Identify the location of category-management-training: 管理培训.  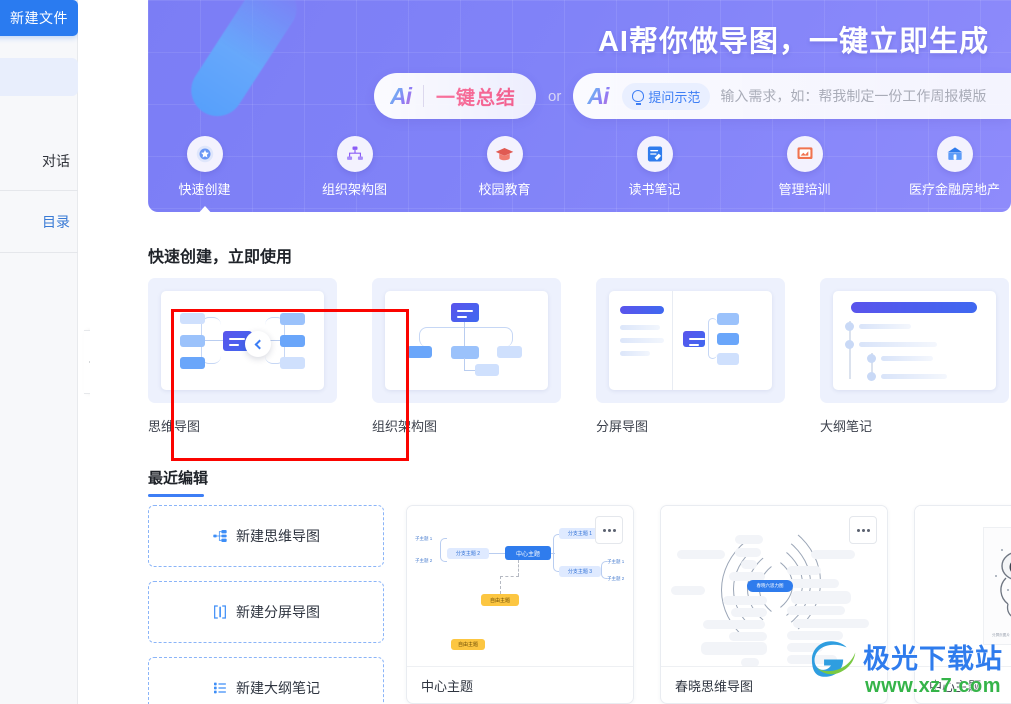
(805, 169).